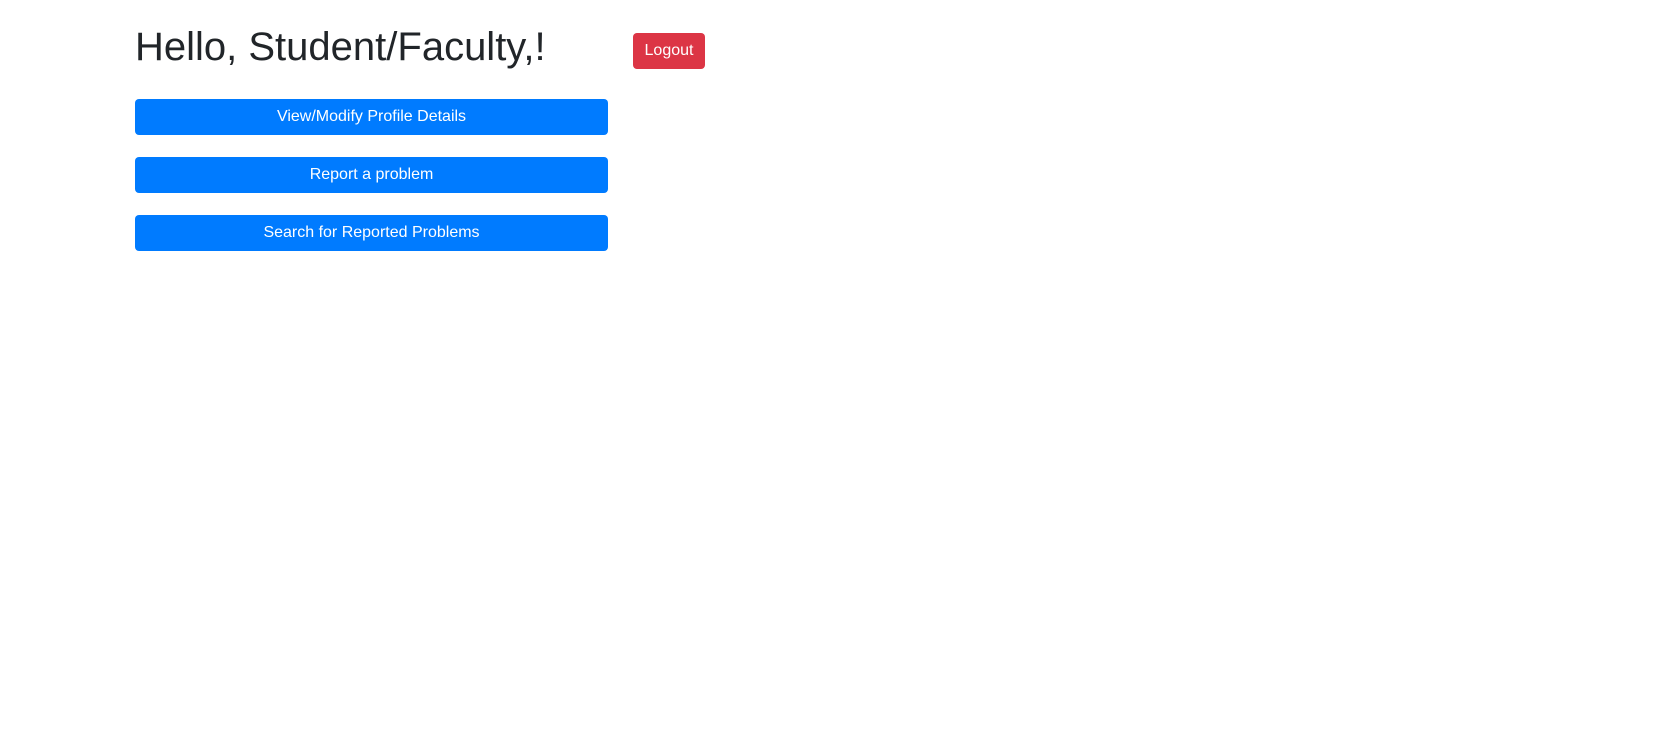 This screenshot has height=746, width=1664. Describe the element at coordinates (669, 51) in the screenshot. I see `logout-button: Logout` at that location.